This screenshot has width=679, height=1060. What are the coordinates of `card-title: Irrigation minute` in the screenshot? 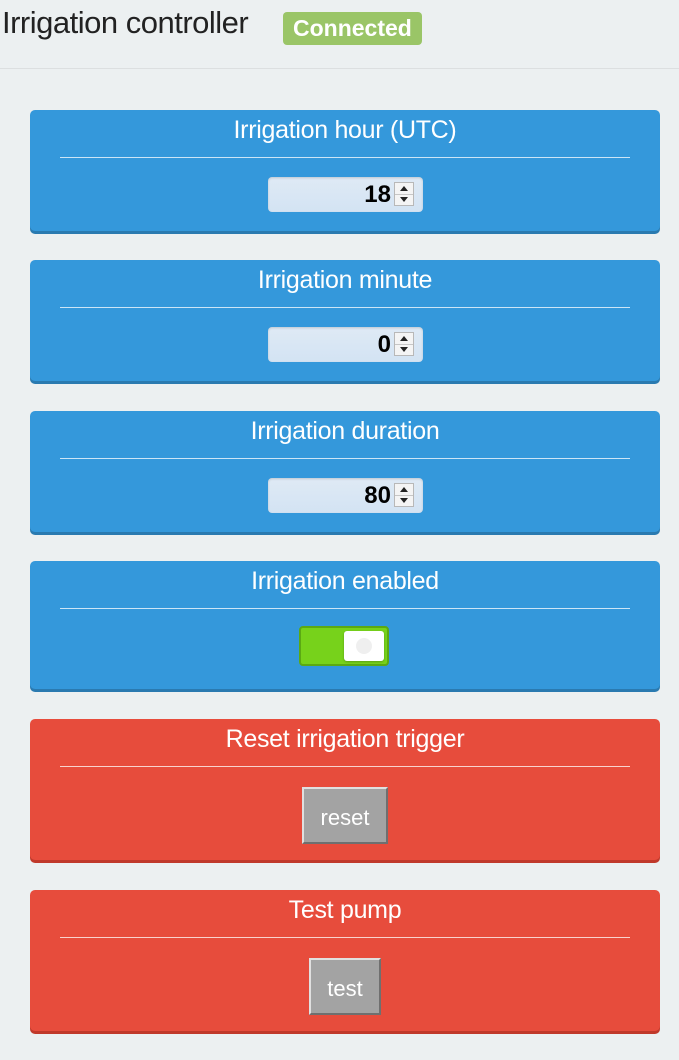 It's located at (345, 280).